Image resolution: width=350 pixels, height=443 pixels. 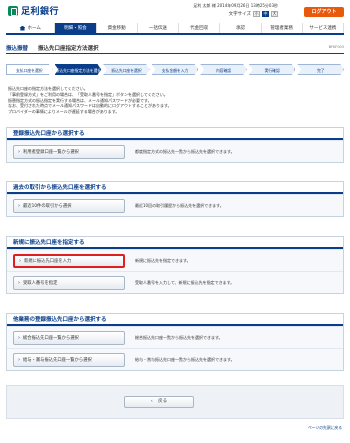 What do you see at coordinates (325, 428) in the screenshot?
I see `page-top-link: ページの先頭に戻る` at bounding box center [325, 428].